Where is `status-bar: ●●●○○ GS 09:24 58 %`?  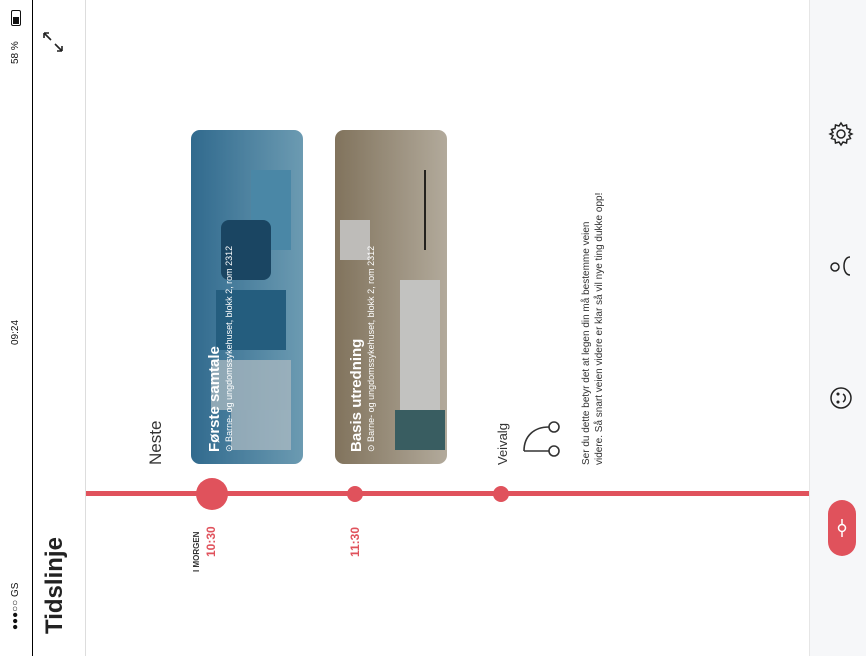 status-bar: ●●●○○ GS 09:24 58 % is located at coordinates (16, 328).